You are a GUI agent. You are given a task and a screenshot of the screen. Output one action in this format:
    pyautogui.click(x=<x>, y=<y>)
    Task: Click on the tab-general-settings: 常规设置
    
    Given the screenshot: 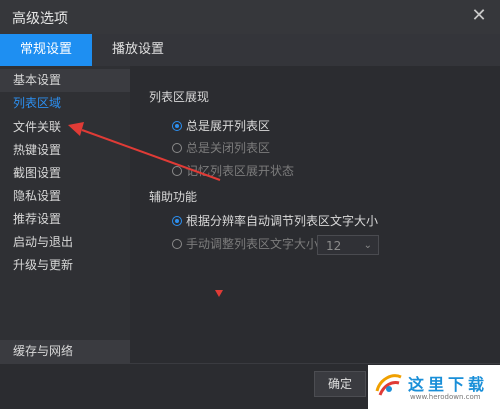 What is the action you would take?
    pyautogui.click(x=46, y=50)
    